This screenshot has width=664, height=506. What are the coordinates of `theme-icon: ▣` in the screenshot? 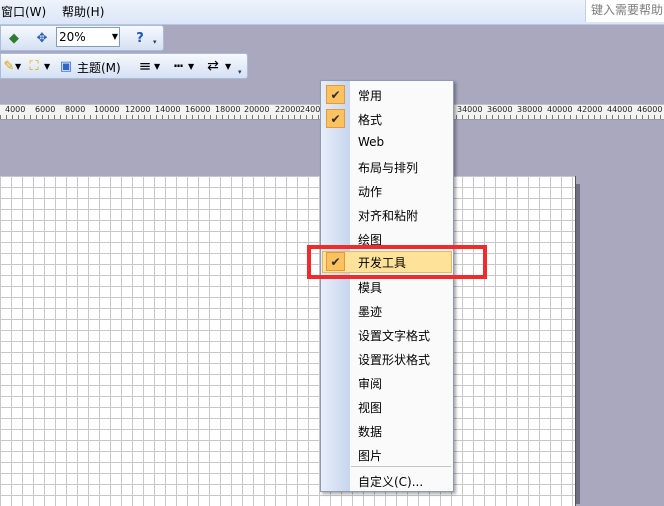 It's located at (66, 66).